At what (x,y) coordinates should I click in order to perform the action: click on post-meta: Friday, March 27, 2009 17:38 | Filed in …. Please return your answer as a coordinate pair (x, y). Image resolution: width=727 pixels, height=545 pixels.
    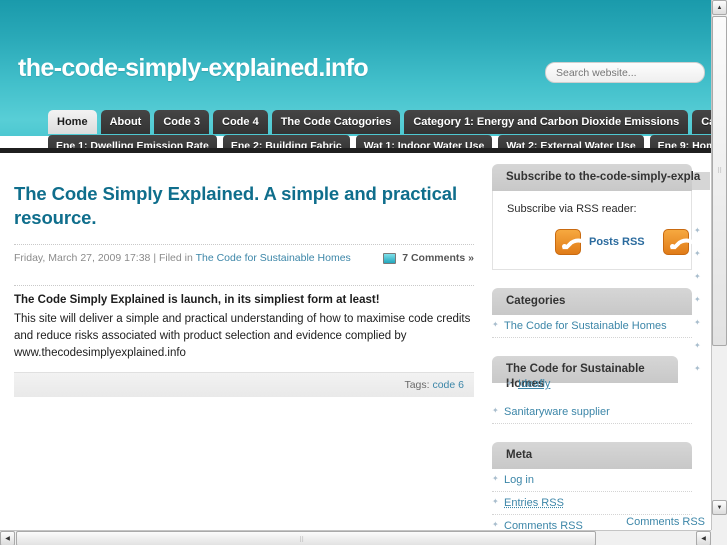
    Looking at the image, I should click on (244, 258).